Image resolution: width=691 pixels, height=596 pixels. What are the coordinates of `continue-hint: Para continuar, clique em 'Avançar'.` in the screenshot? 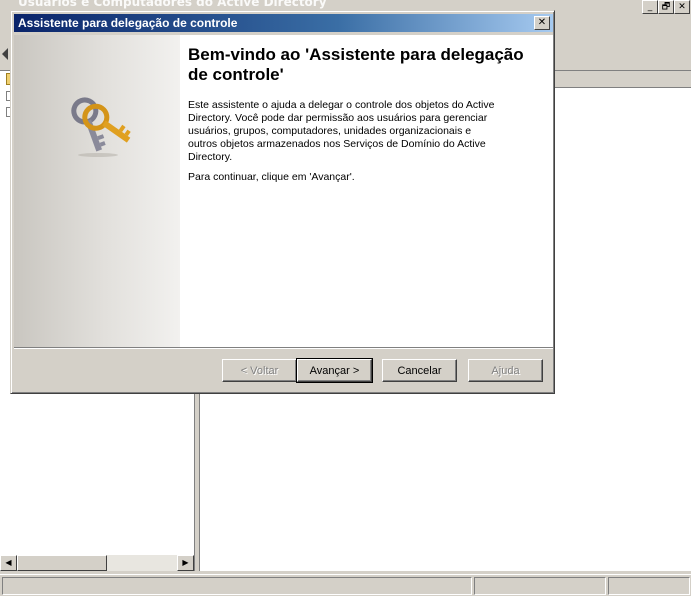 It's located at (271, 177).